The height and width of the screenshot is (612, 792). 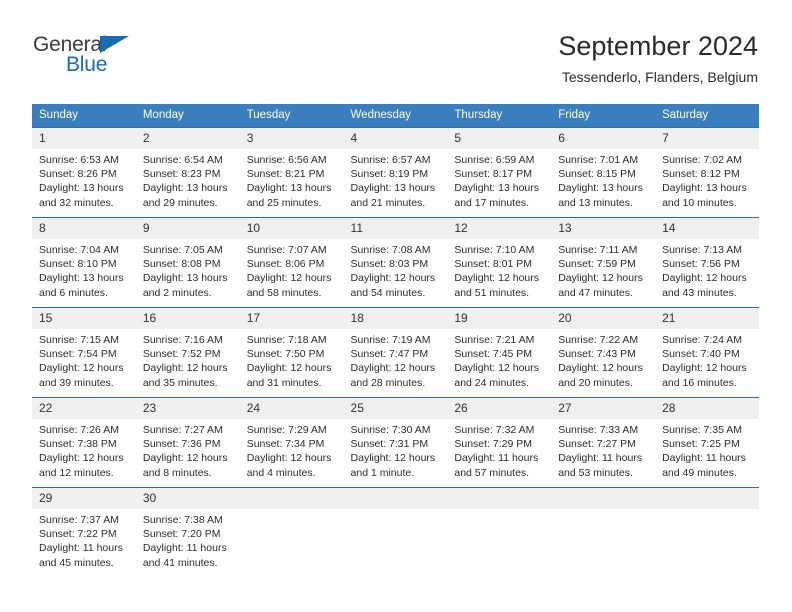 What do you see at coordinates (603, 498) in the screenshot?
I see `day-number-empty` at bounding box center [603, 498].